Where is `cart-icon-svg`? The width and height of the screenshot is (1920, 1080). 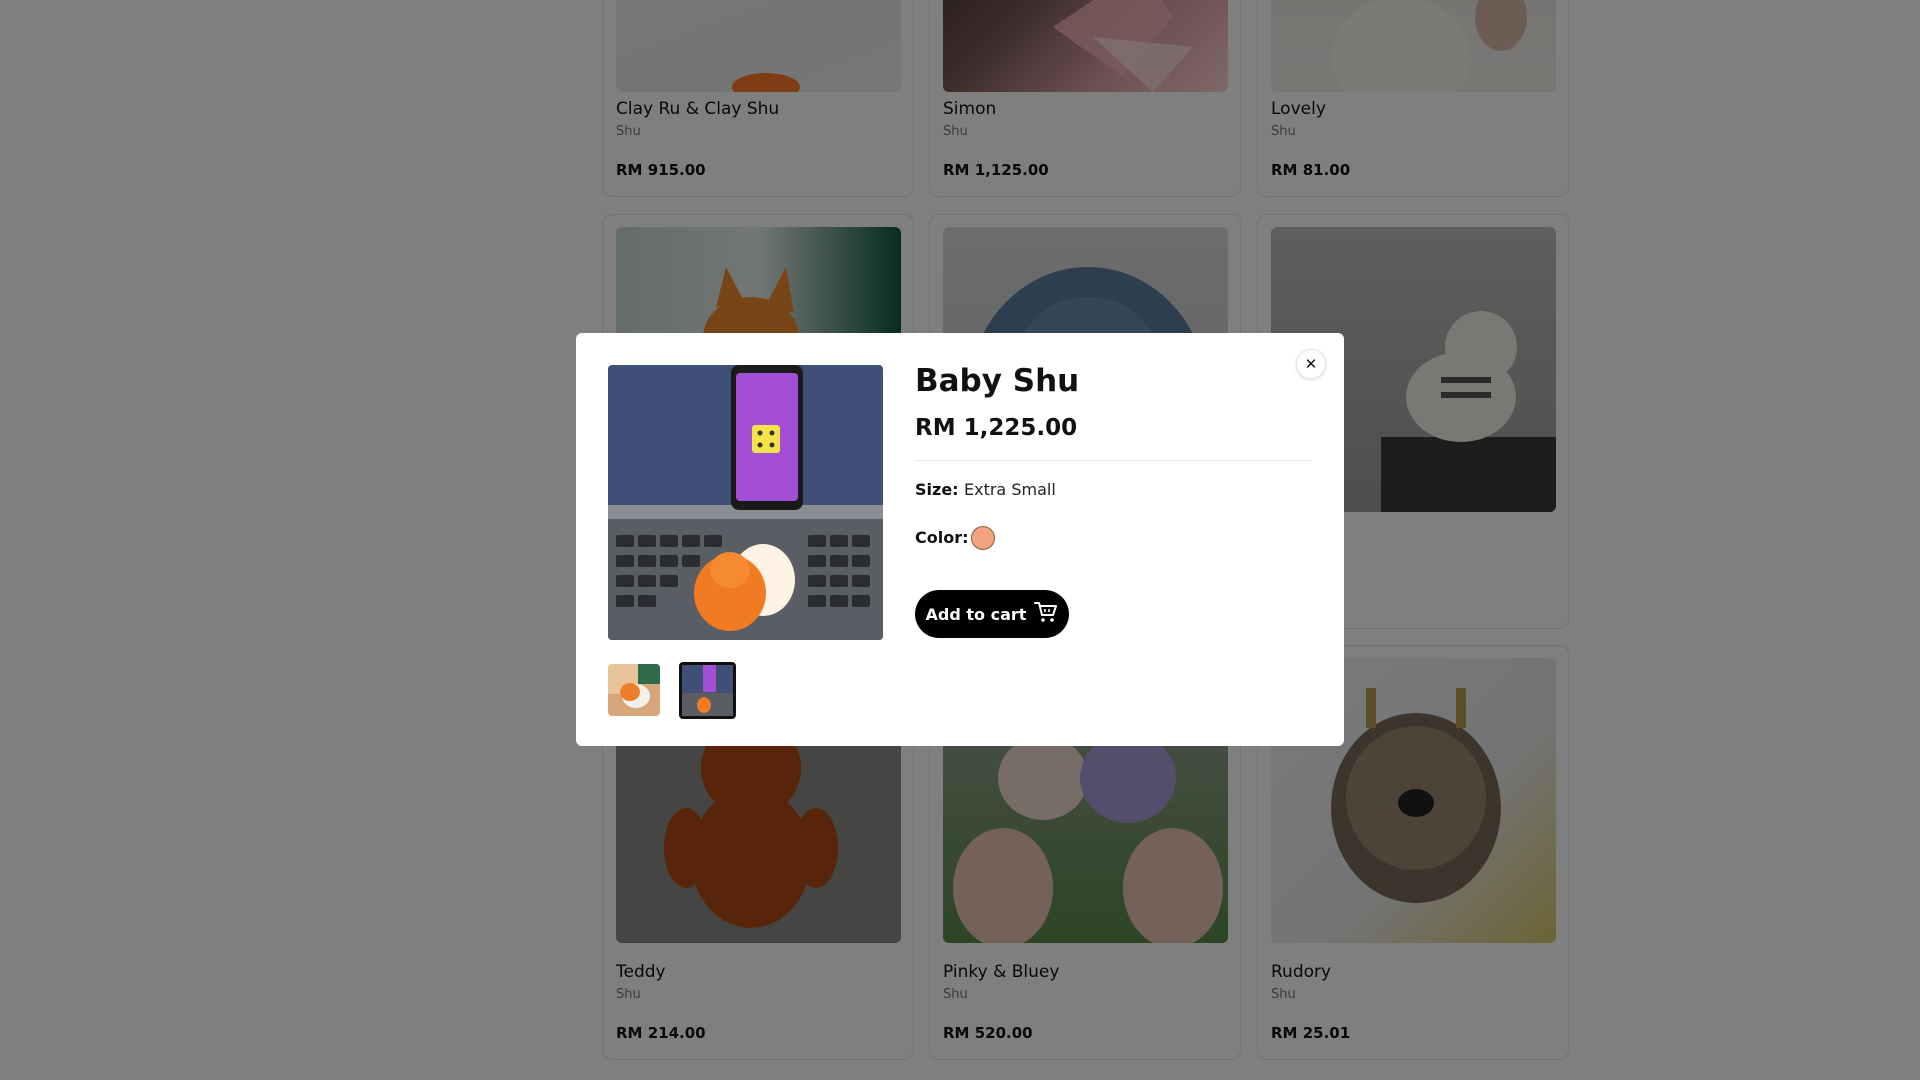 cart-icon-svg is located at coordinates (1046, 612).